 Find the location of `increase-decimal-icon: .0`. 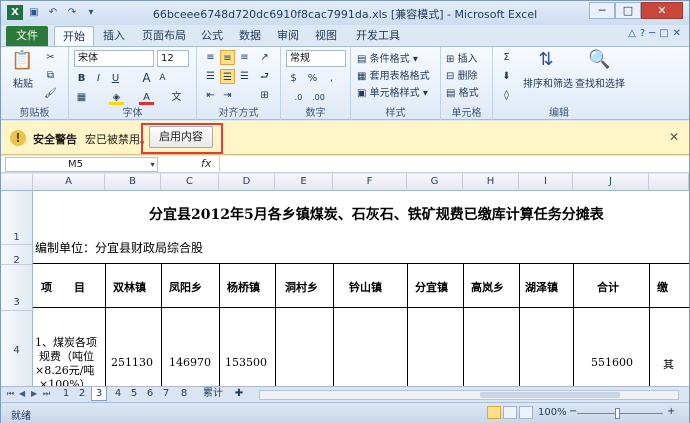

increase-decimal-icon: .0 is located at coordinates (298, 97).